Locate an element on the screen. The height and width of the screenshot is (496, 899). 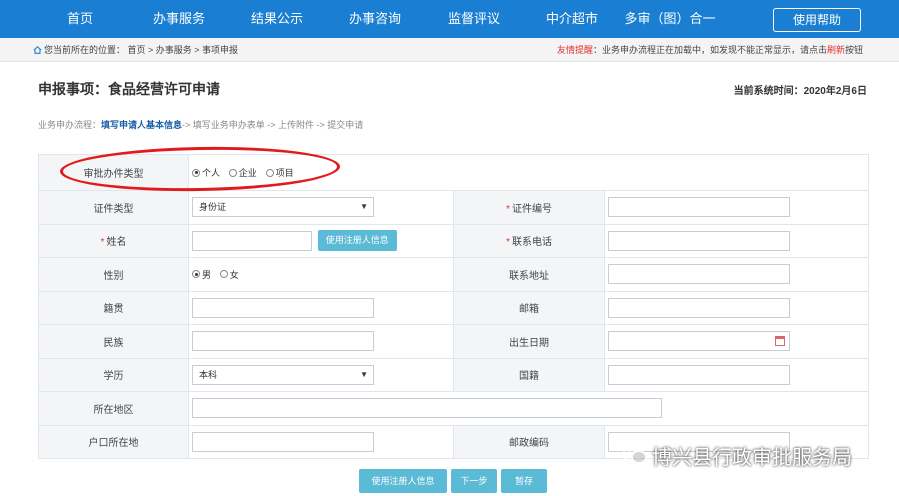
nav-home: 首页 is located at coordinates (80, 19).